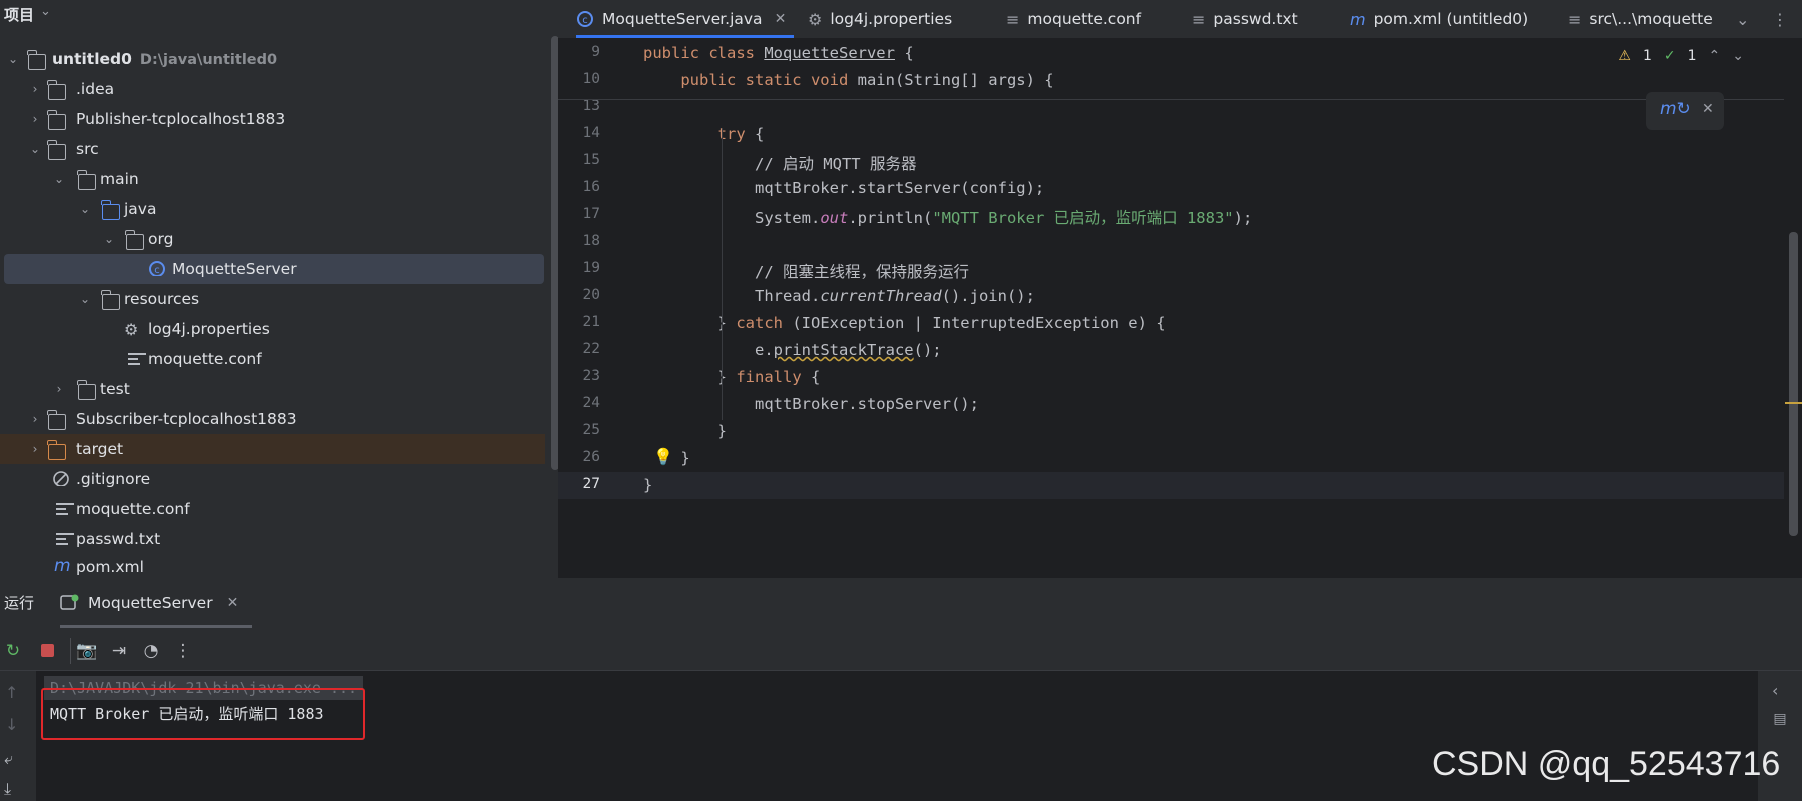 The height and width of the screenshot is (801, 1802). Describe the element at coordinates (591, 484) in the screenshot. I see `line-number: 27` at that location.